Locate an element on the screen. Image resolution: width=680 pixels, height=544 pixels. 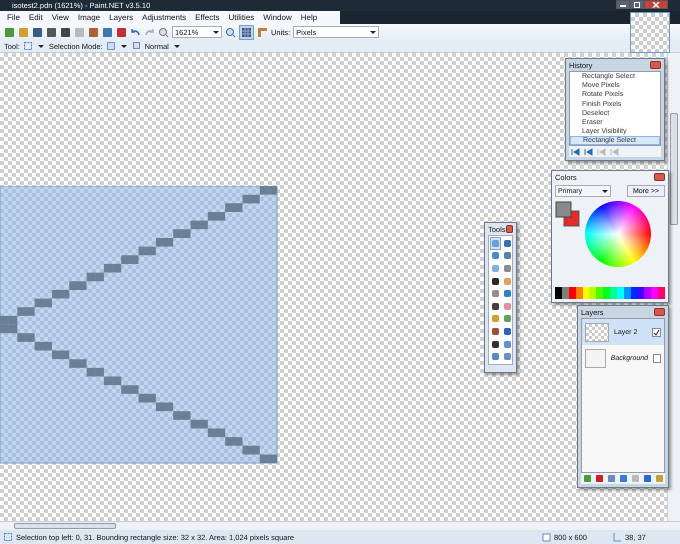
menu-item: Adjustments is located at coordinates (164, 17).